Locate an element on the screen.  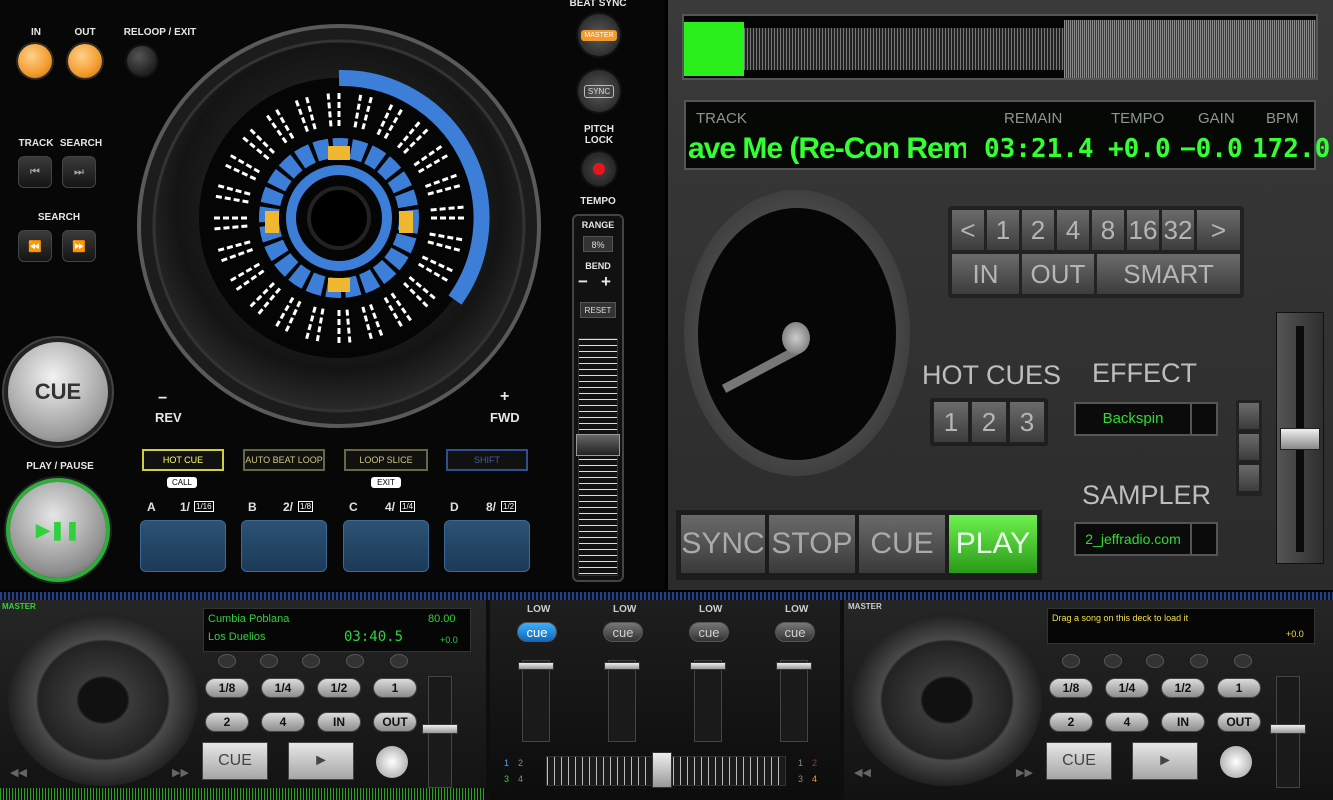
search-back-button: ⏪ is located at coordinates (35, 246).